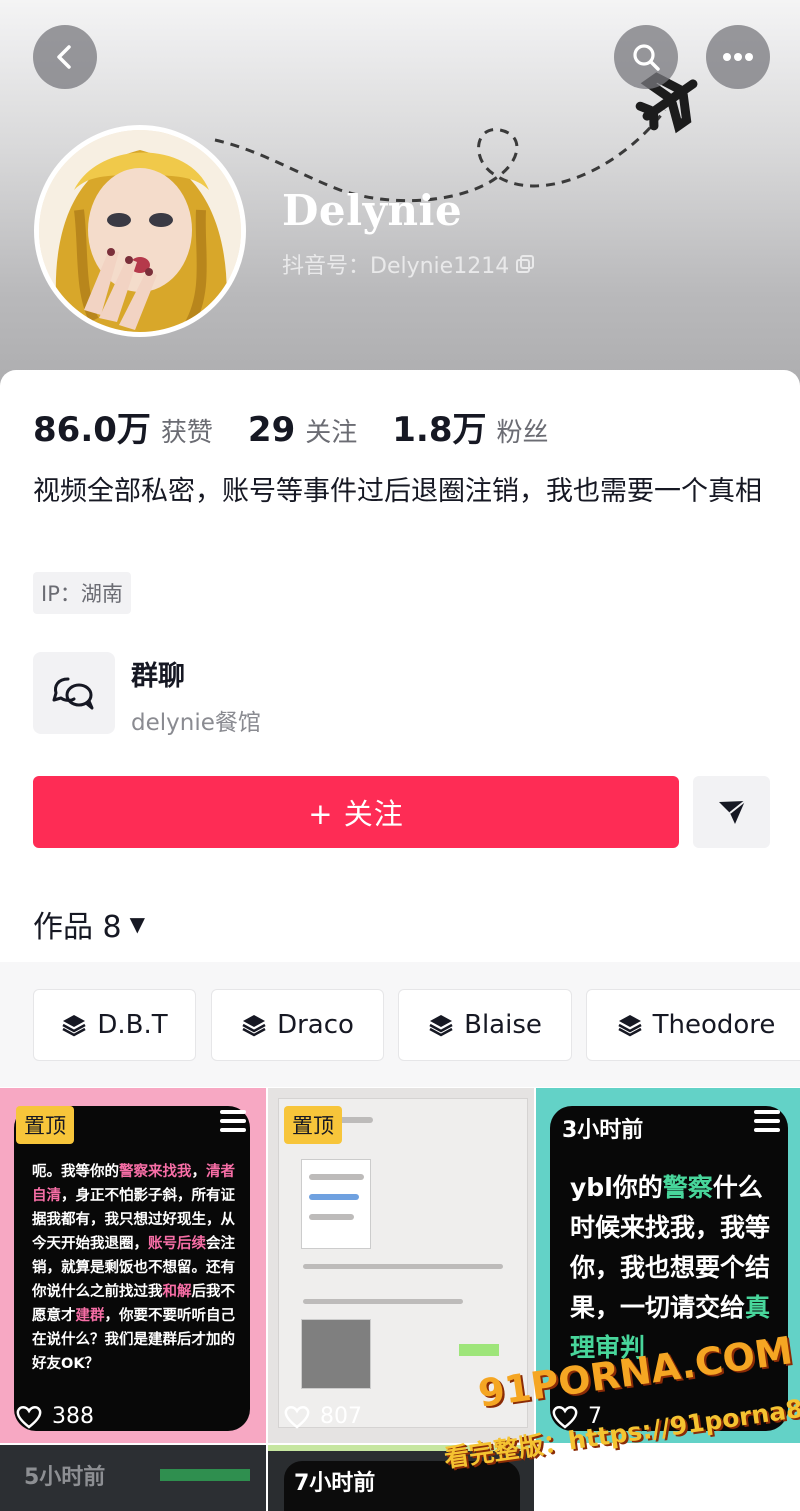 The image size is (800, 1511). What do you see at coordinates (525, 264) in the screenshot?
I see `copy-icon` at bounding box center [525, 264].